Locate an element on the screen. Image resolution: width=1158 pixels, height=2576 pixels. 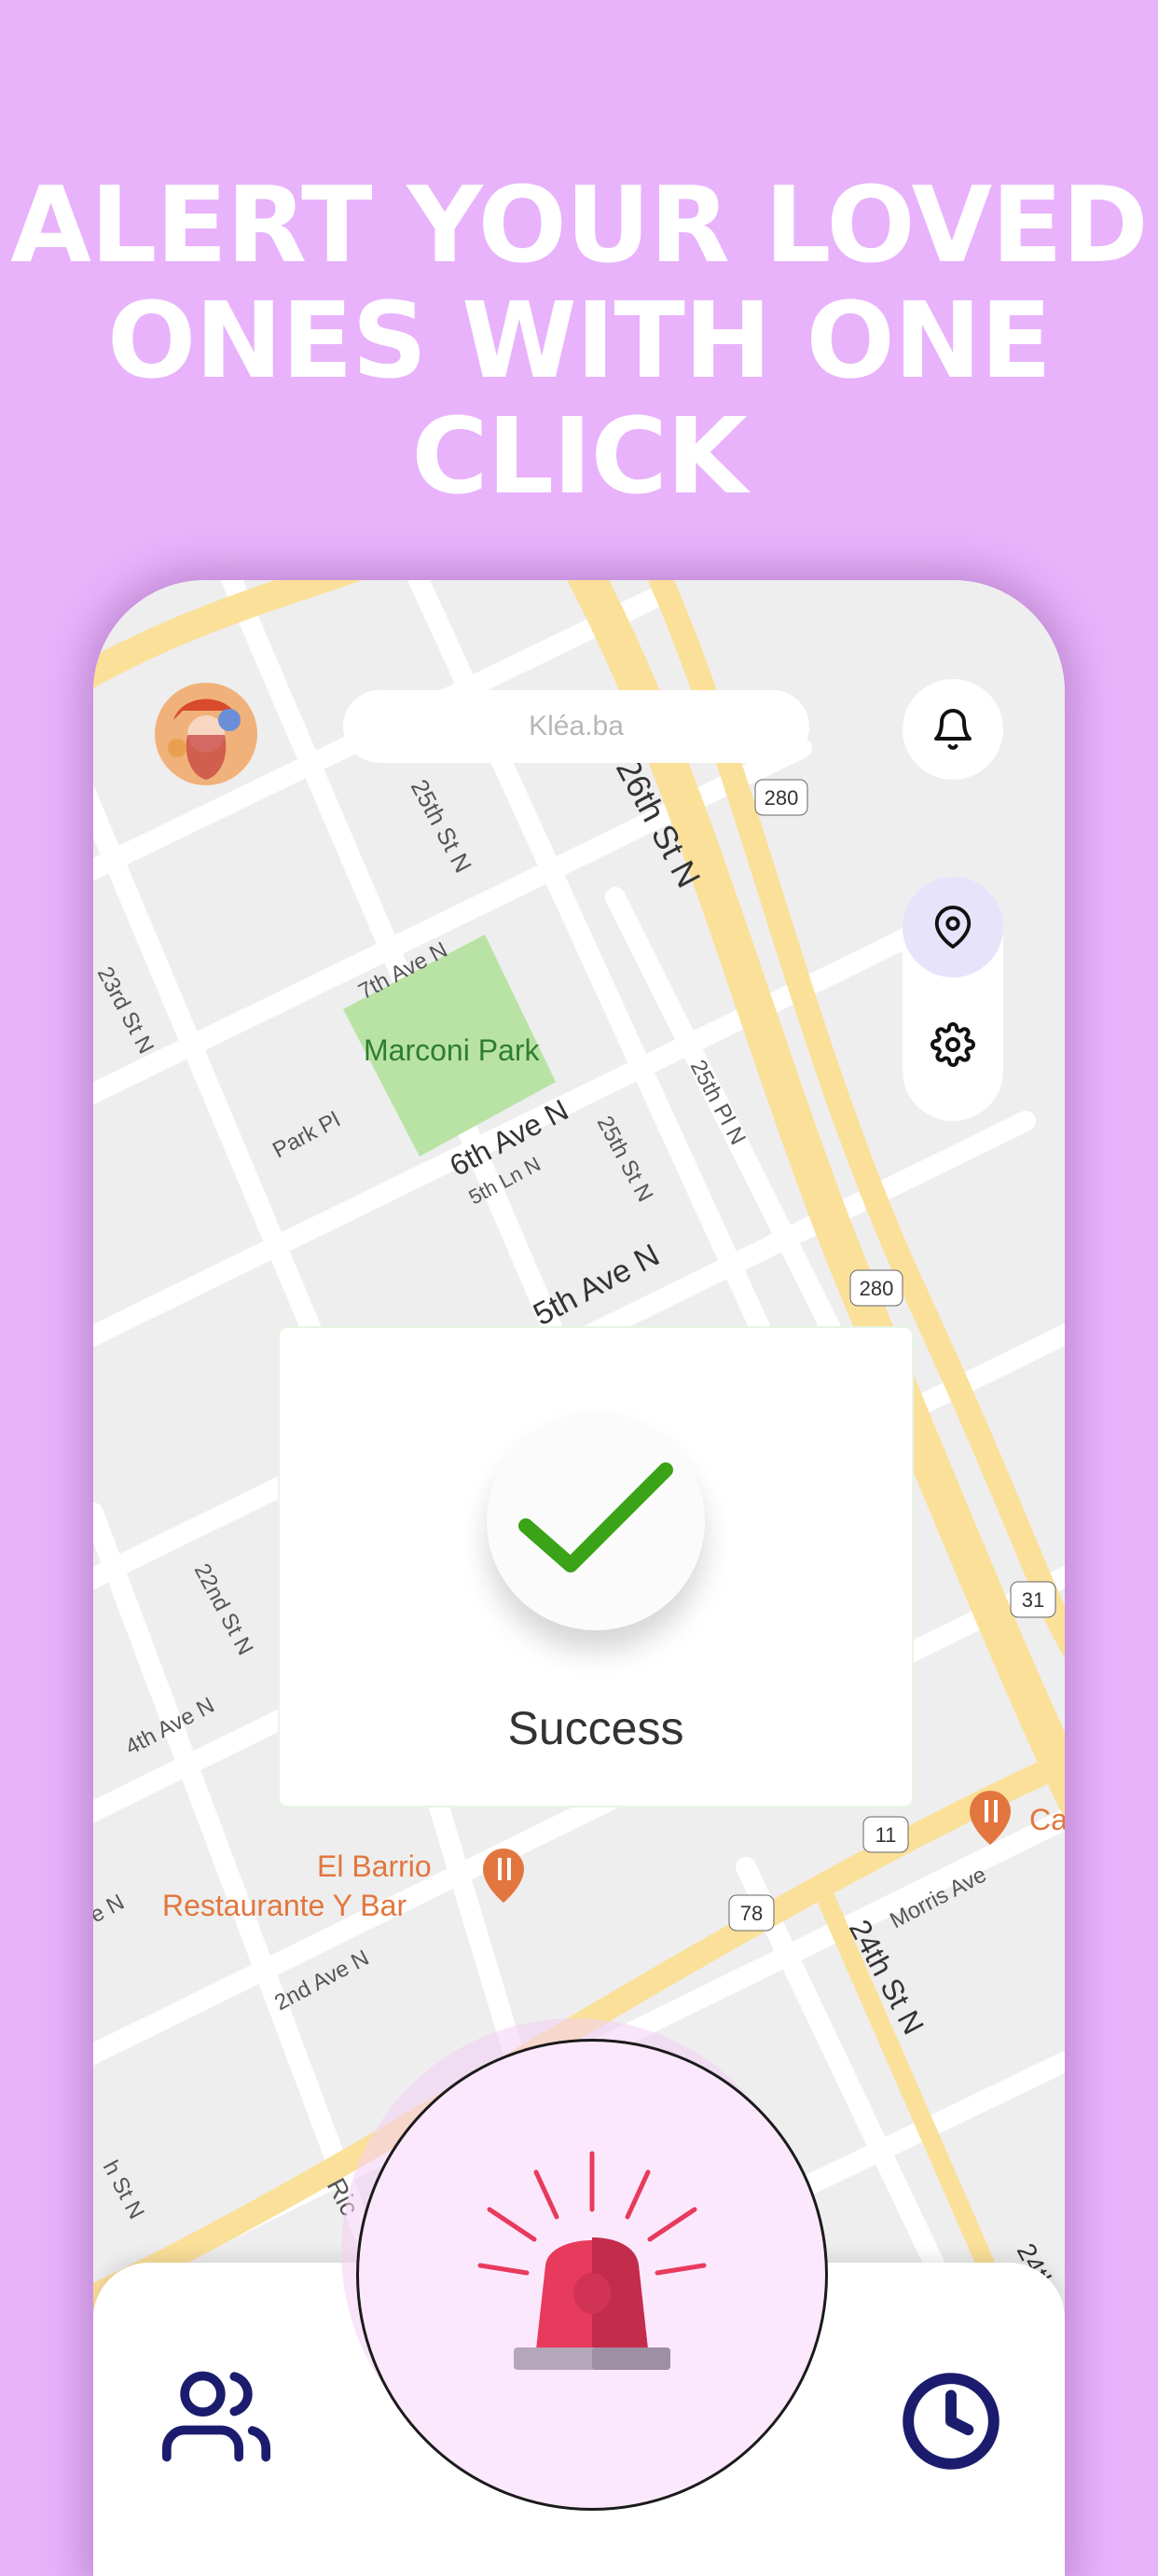
map-pin-icon is located at coordinates (953, 927).